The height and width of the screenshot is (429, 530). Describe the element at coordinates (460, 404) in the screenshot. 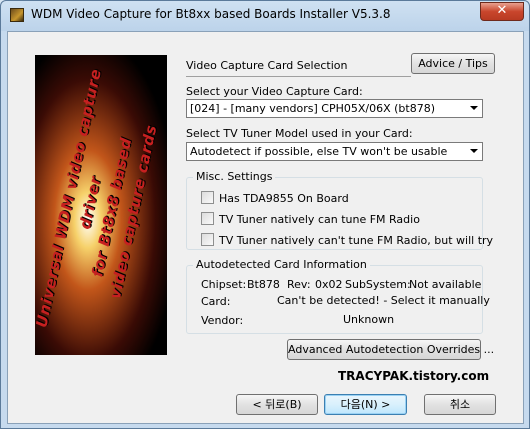

I see `cancel-button: 취소` at that location.